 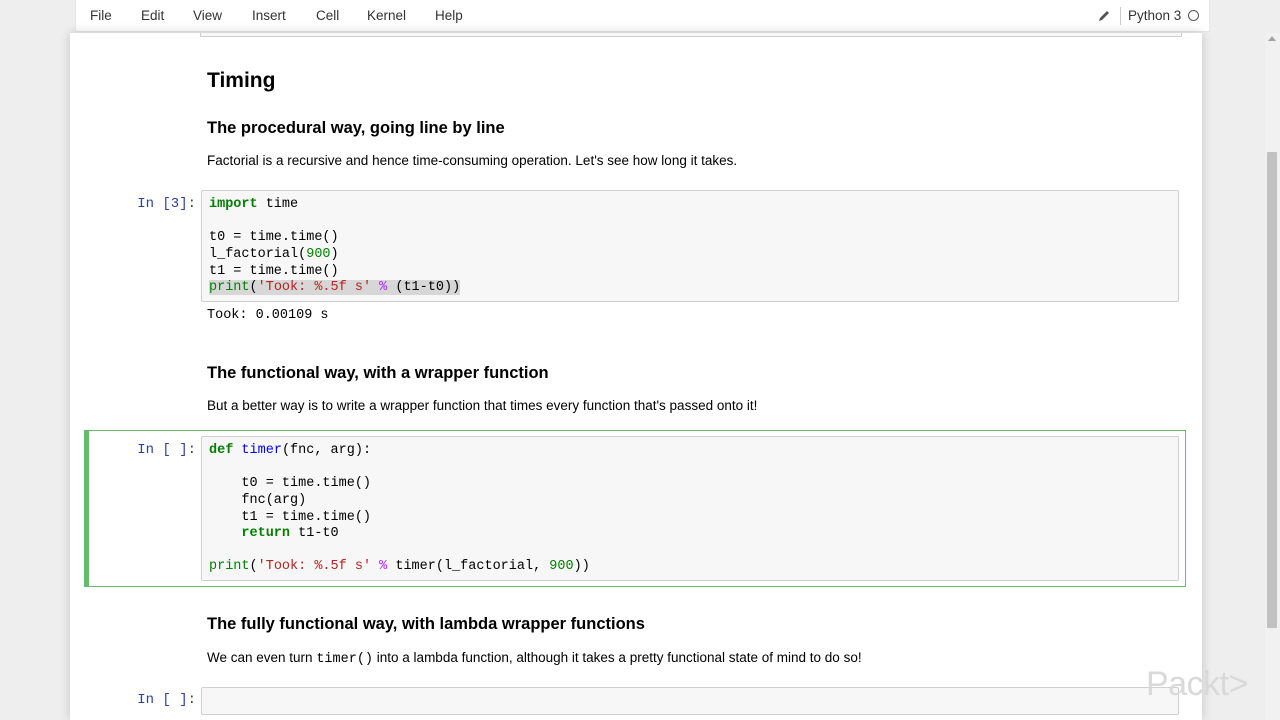 I want to click on heading-timing: Timing, so click(x=241, y=80).